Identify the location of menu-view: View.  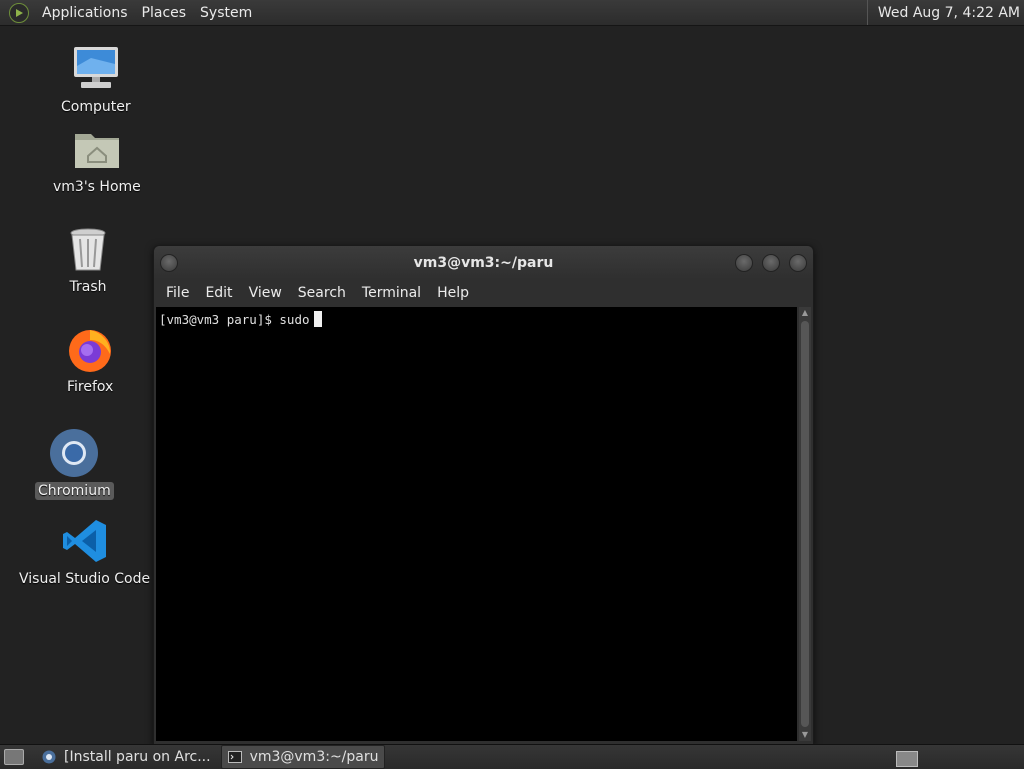
(265, 293).